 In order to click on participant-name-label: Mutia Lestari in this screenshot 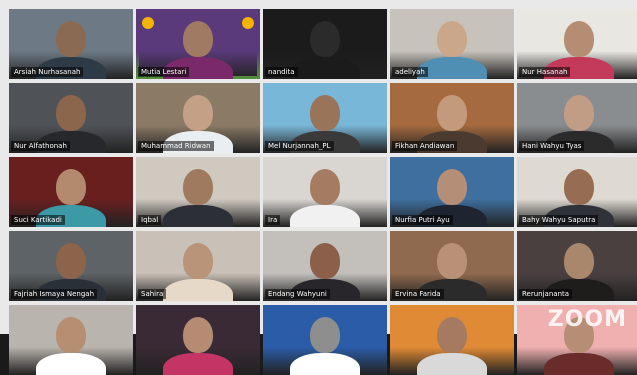, I will do `click(164, 72)`.